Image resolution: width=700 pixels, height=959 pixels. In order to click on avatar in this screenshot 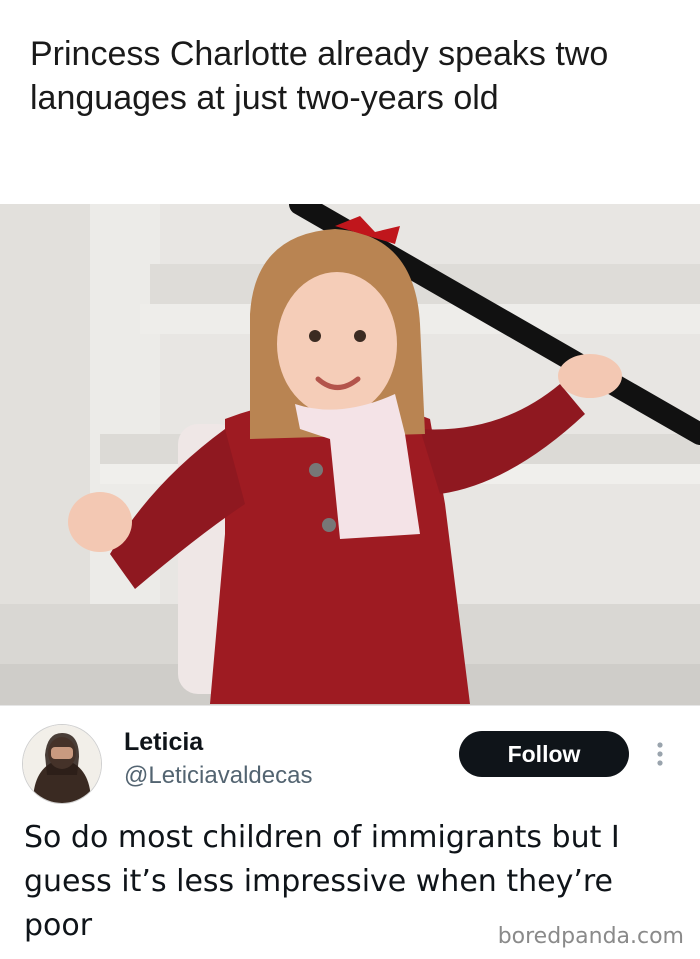, I will do `click(62, 764)`.